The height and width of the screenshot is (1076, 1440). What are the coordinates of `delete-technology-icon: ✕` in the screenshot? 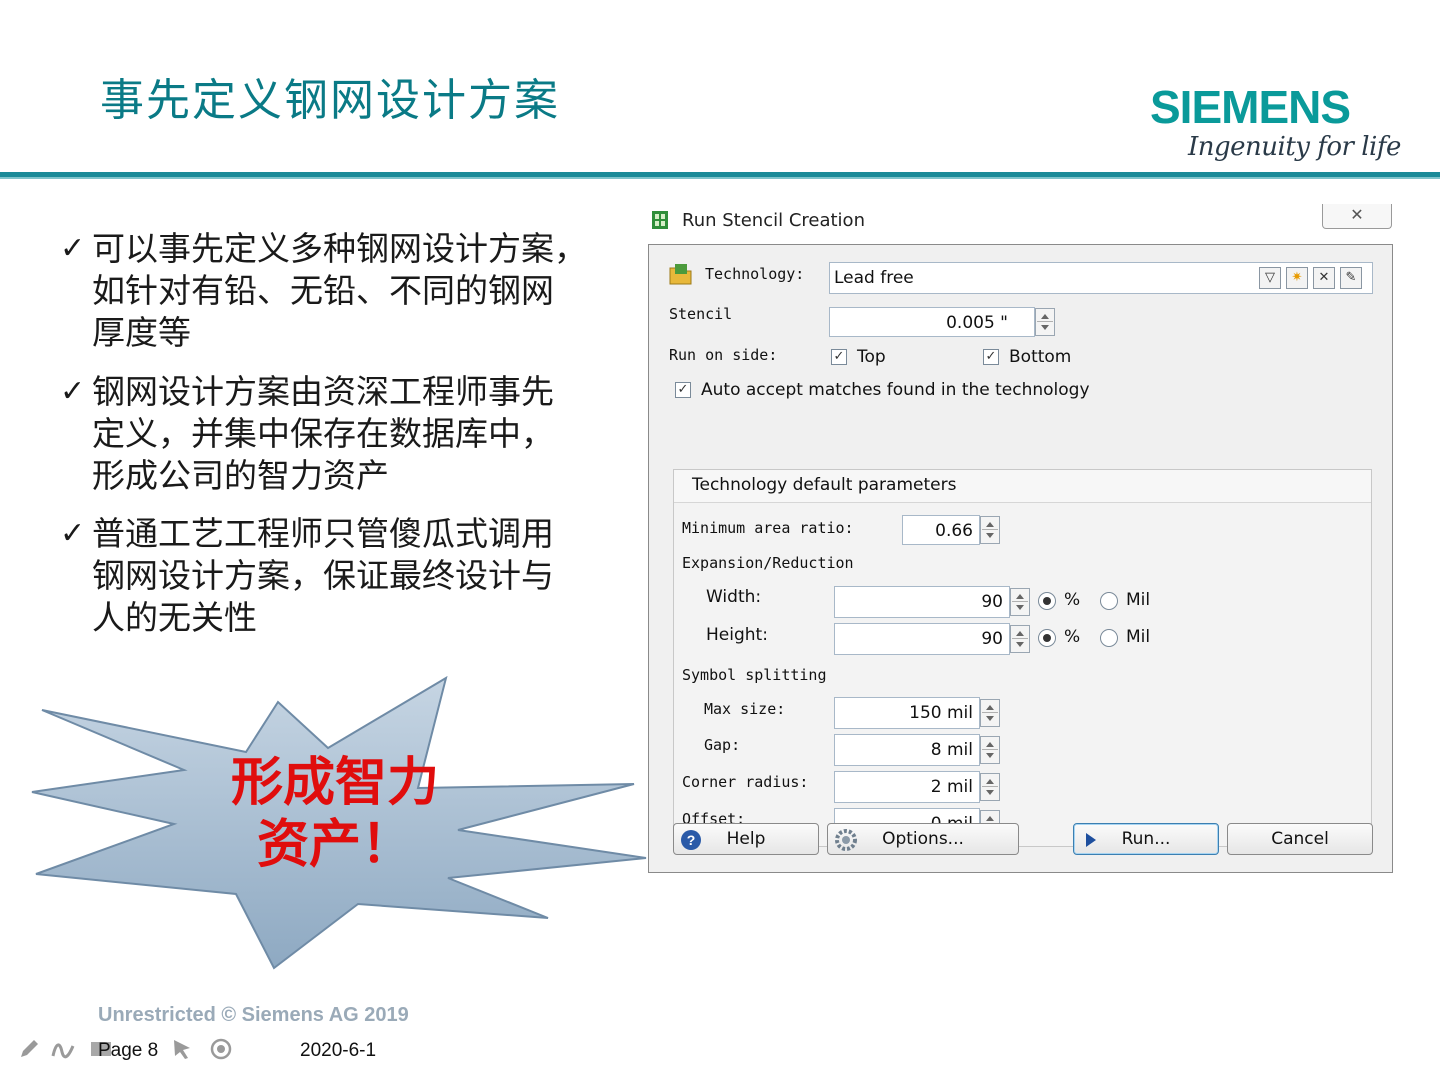 It's located at (1324, 278).